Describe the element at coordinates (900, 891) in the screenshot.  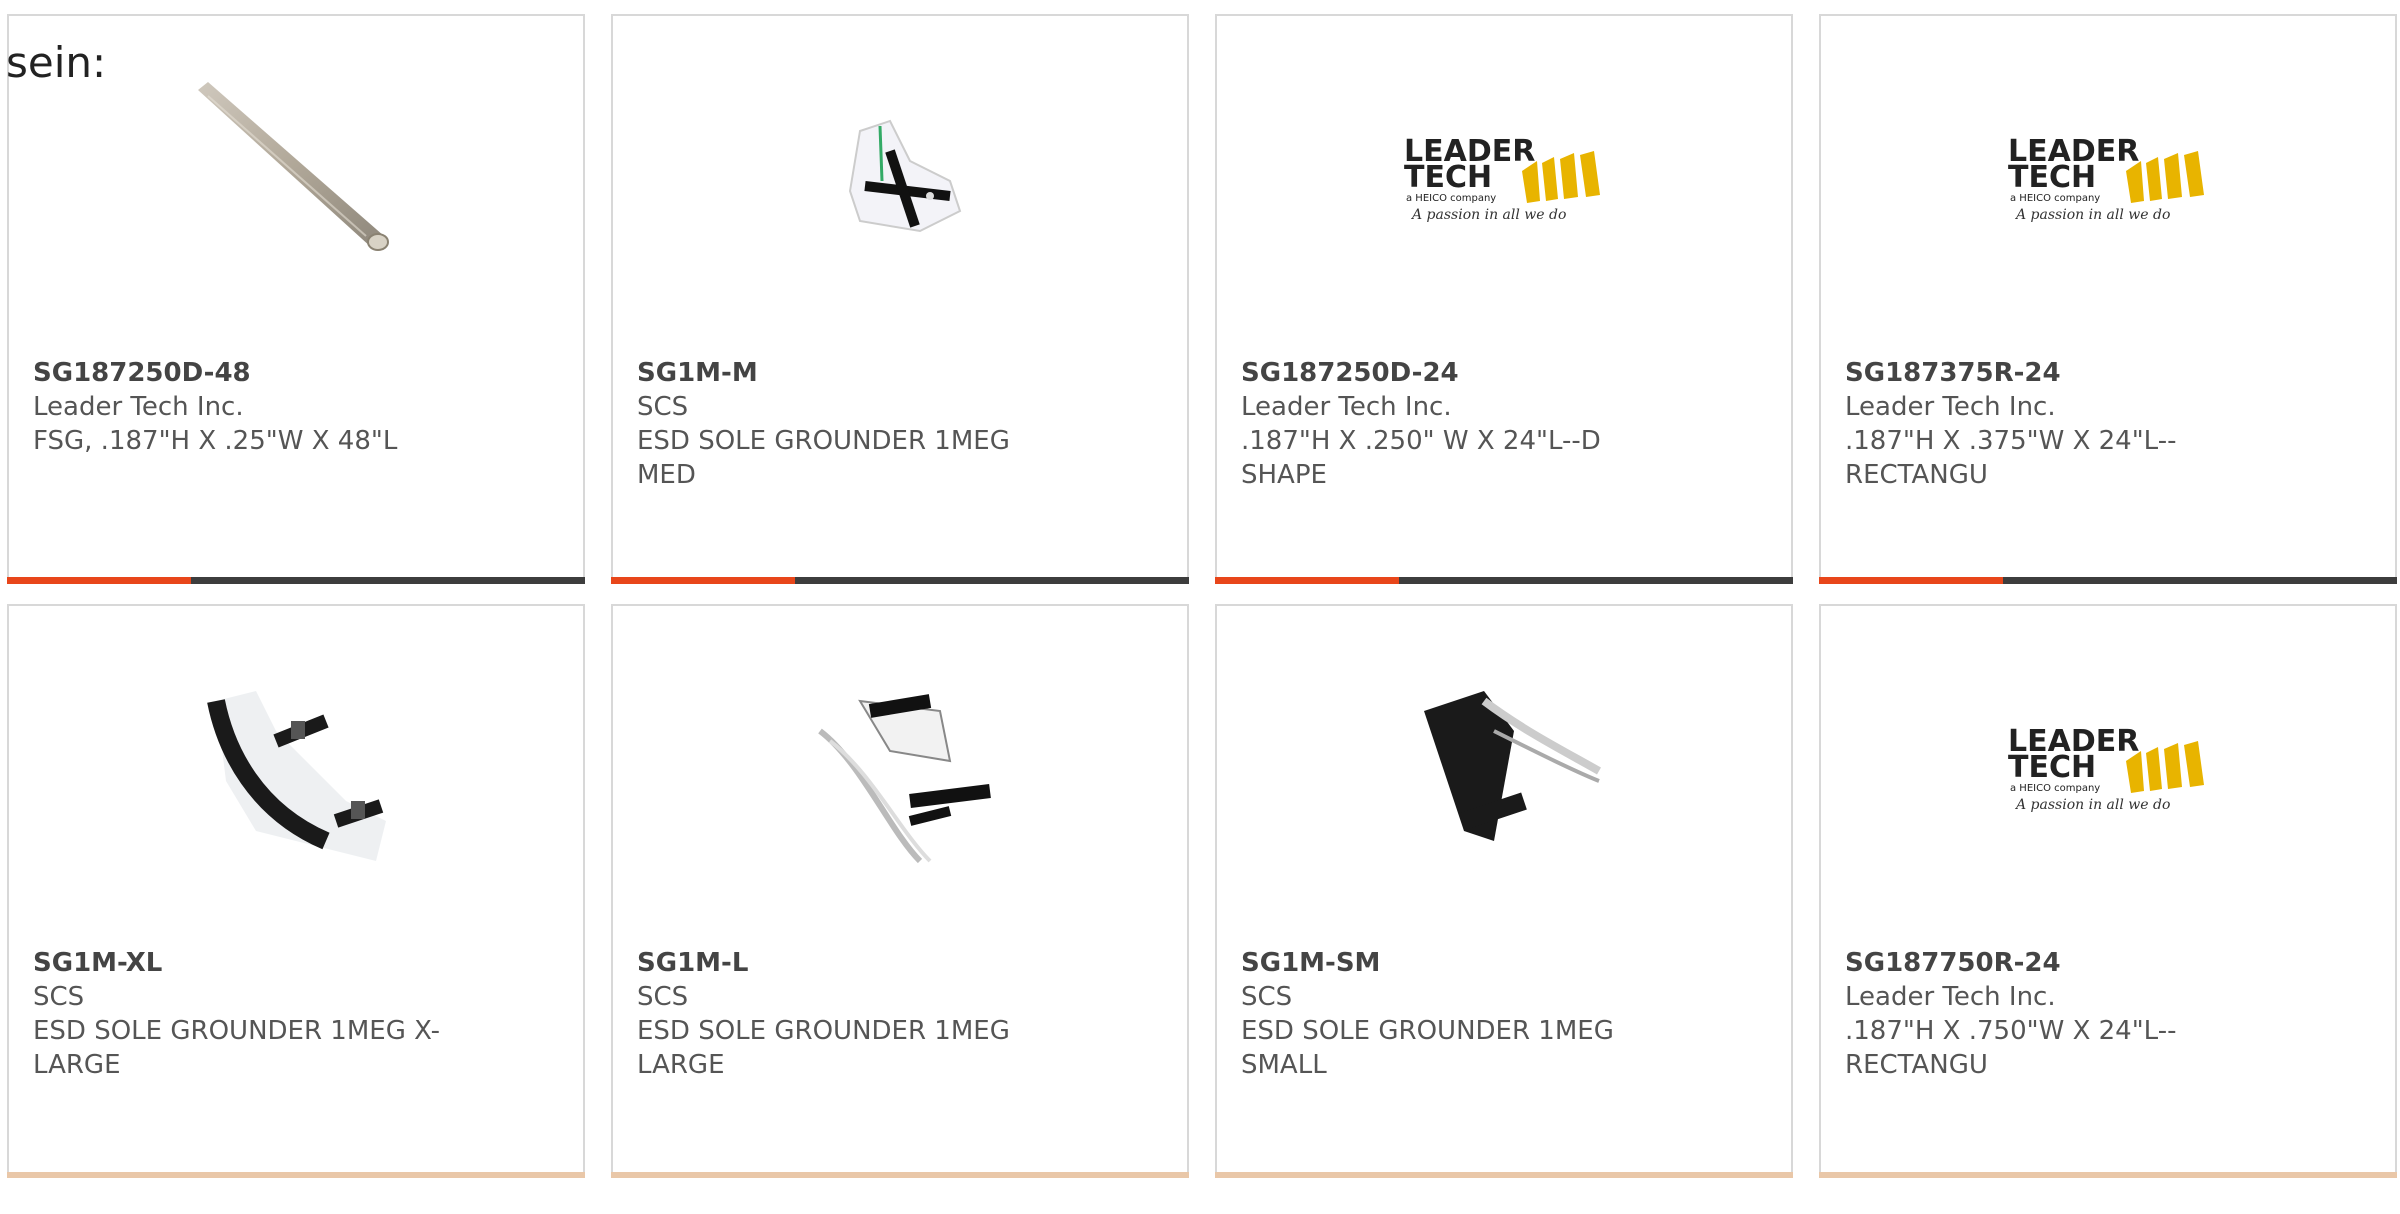
I see `product-card: SG1M-L SCS ESD SOLE GROUNDER 1MEG LARGE` at that location.